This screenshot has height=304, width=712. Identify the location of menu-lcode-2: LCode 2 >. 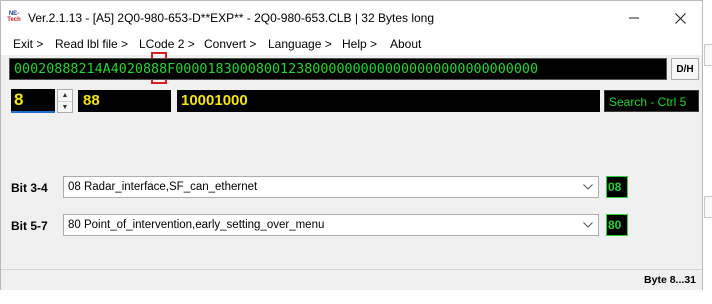
(167, 44).